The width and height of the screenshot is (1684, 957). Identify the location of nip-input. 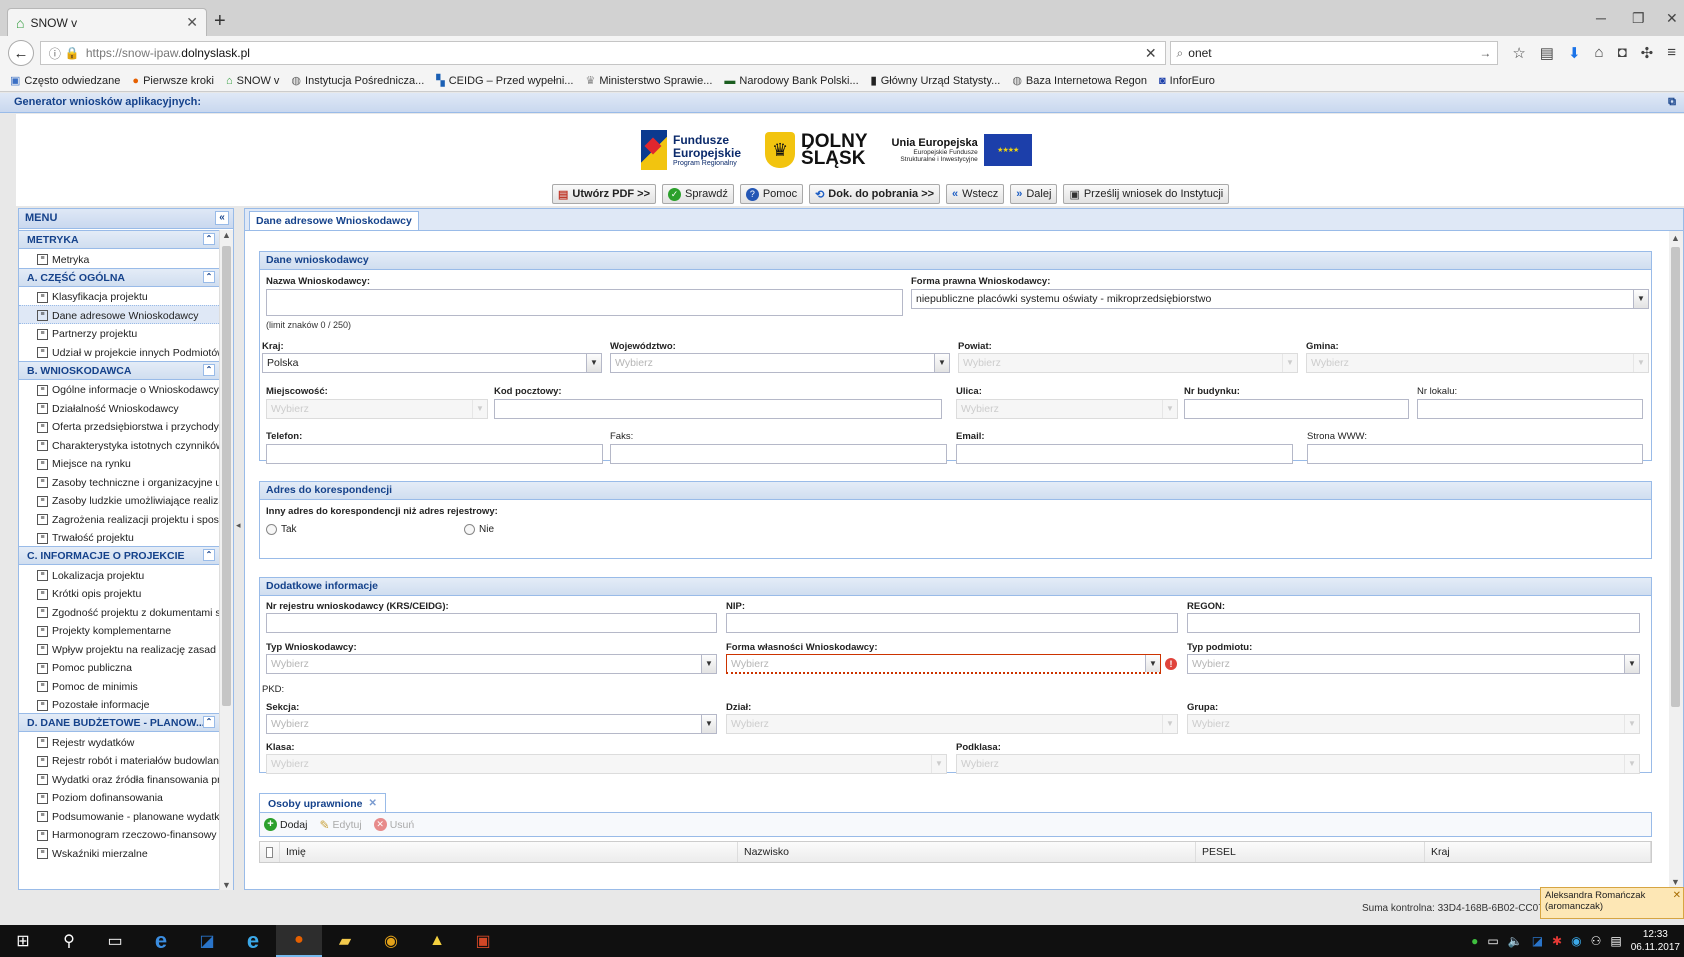
(952, 623).